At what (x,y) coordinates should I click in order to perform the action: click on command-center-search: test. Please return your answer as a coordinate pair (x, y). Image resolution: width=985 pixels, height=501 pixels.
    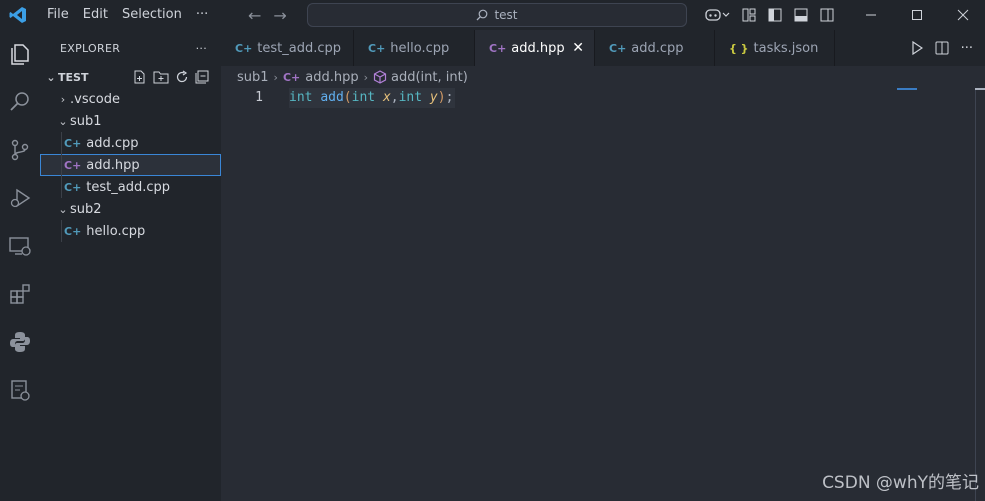
    Looking at the image, I should click on (497, 15).